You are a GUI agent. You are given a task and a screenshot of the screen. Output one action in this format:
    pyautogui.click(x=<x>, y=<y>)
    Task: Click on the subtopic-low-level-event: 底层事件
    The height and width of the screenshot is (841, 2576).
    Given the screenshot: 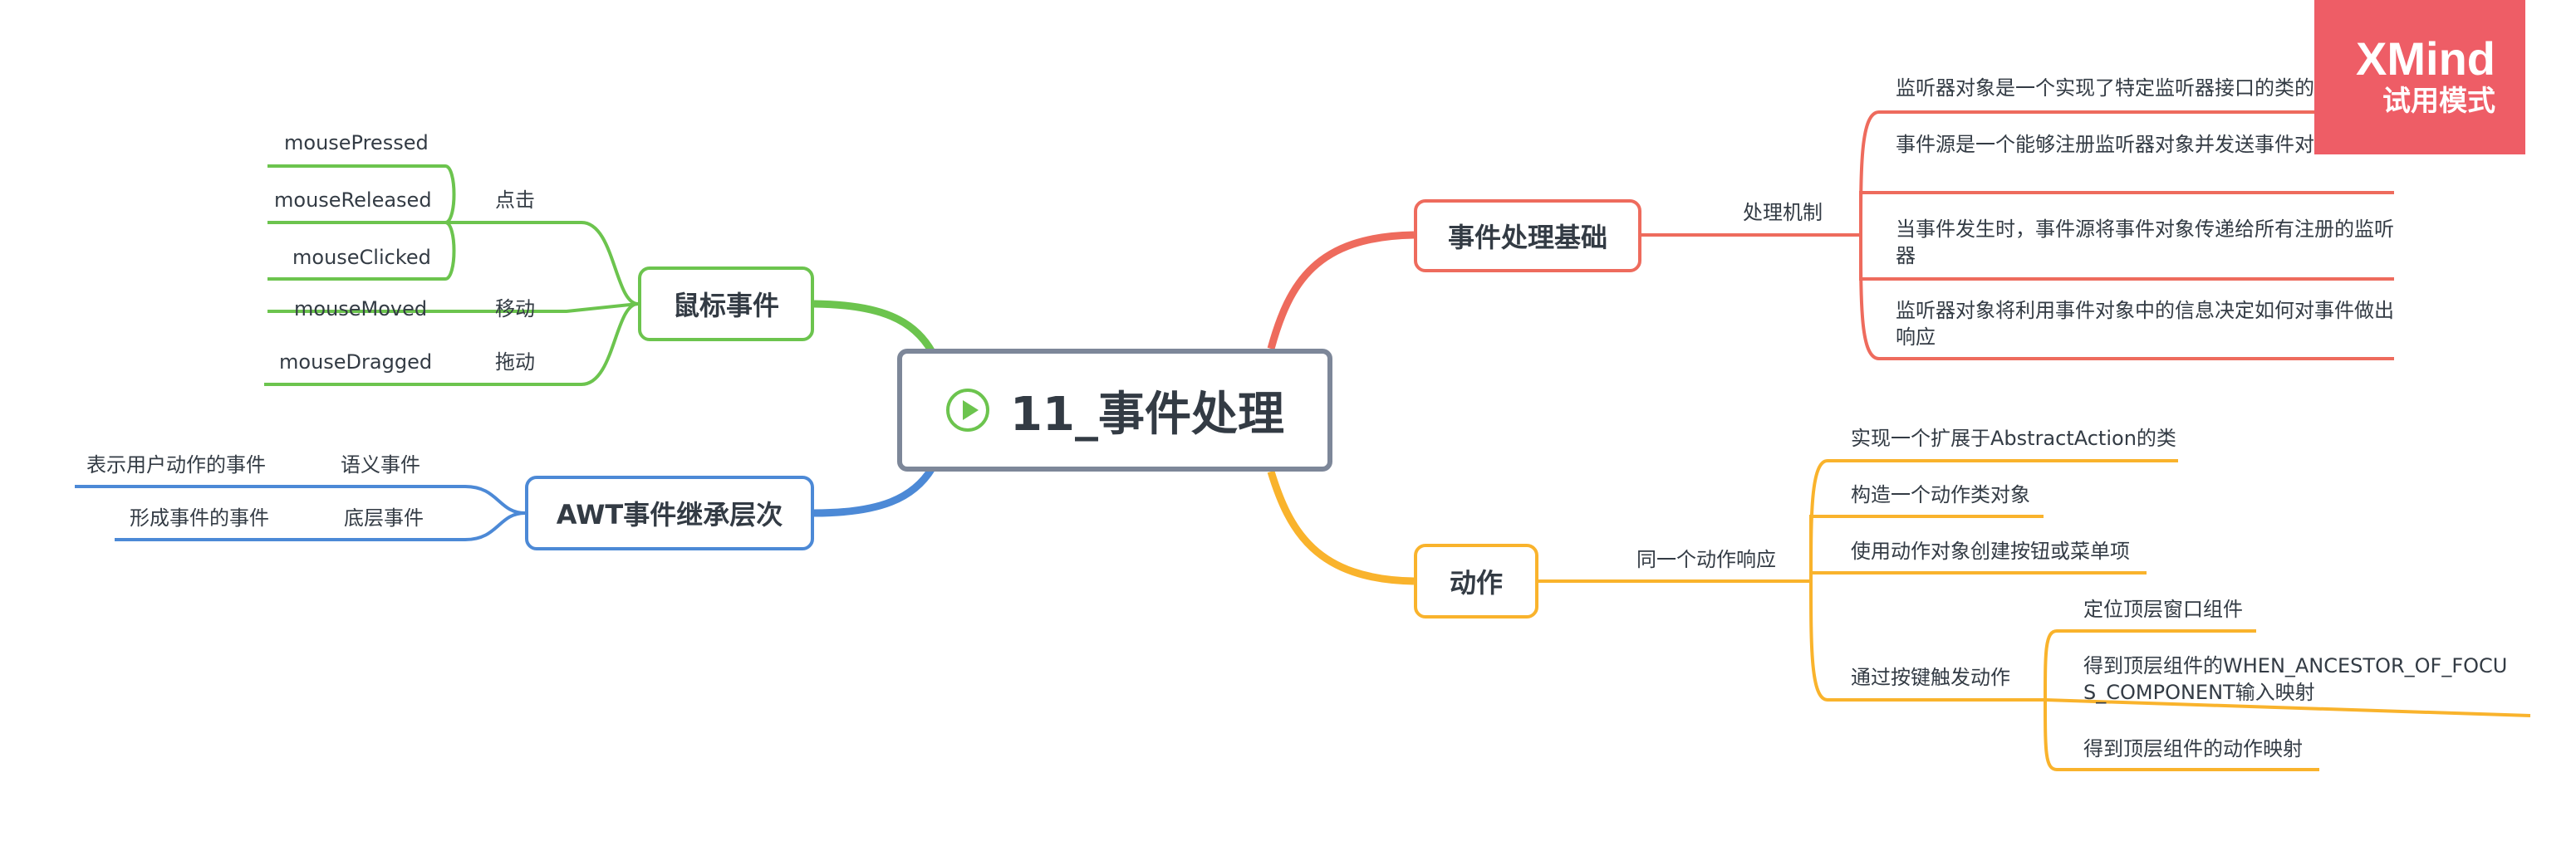 What is the action you would take?
    pyautogui.click(x=384, y=518)
    